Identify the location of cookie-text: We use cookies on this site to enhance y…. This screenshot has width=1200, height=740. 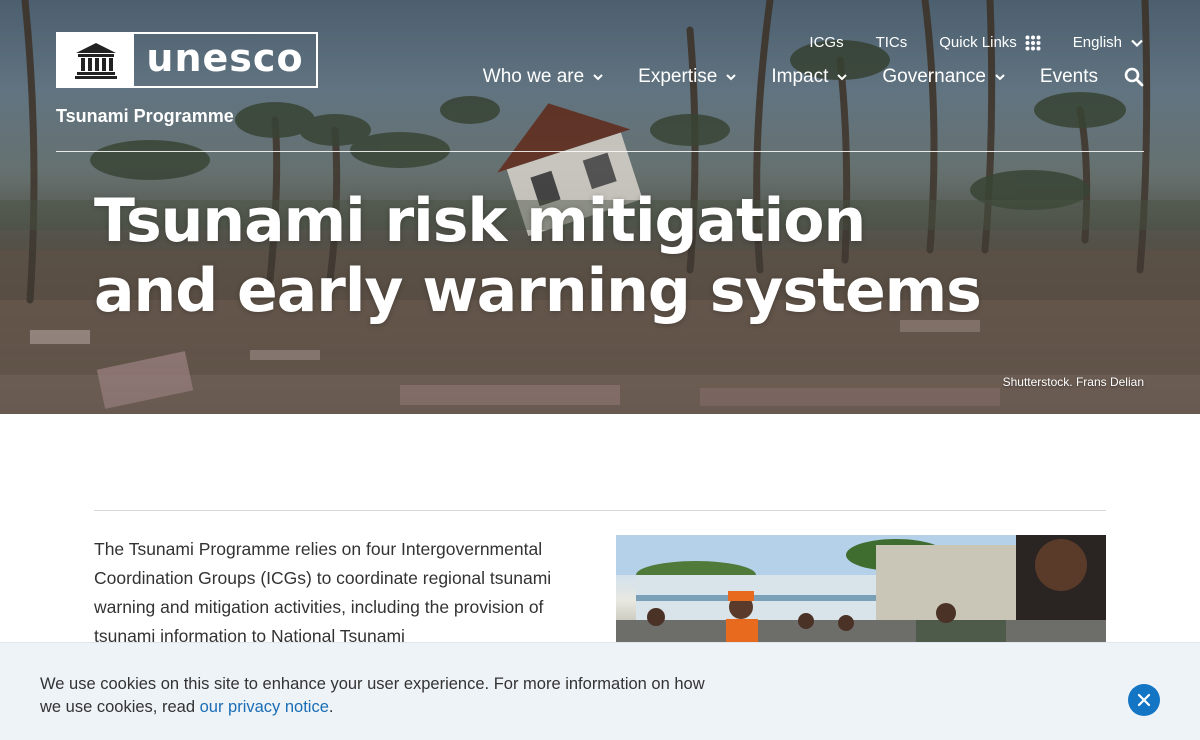
(372, 695).